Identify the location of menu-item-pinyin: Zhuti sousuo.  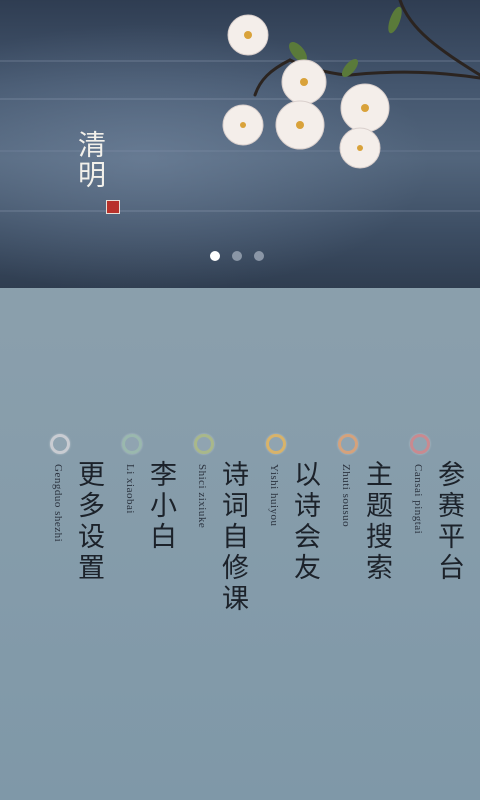
(346, 496).